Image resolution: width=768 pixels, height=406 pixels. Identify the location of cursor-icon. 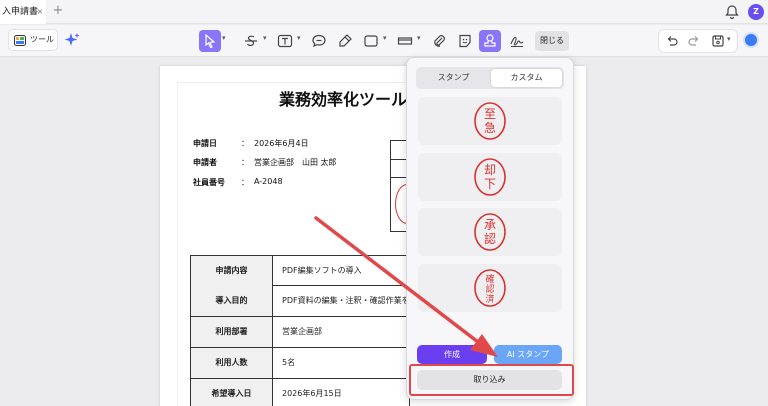
(210, 41).